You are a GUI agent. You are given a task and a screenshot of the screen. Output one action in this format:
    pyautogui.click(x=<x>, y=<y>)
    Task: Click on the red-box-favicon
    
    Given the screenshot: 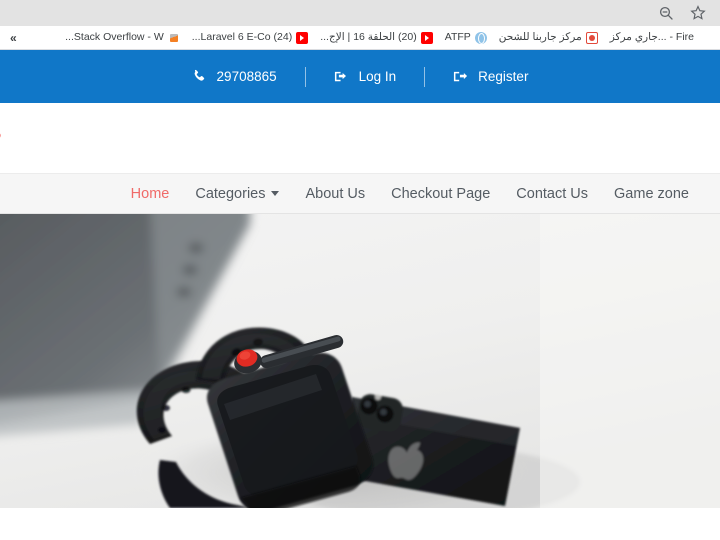 What is the action you would take?
    pyautogui.click(x=591, y=37)
    